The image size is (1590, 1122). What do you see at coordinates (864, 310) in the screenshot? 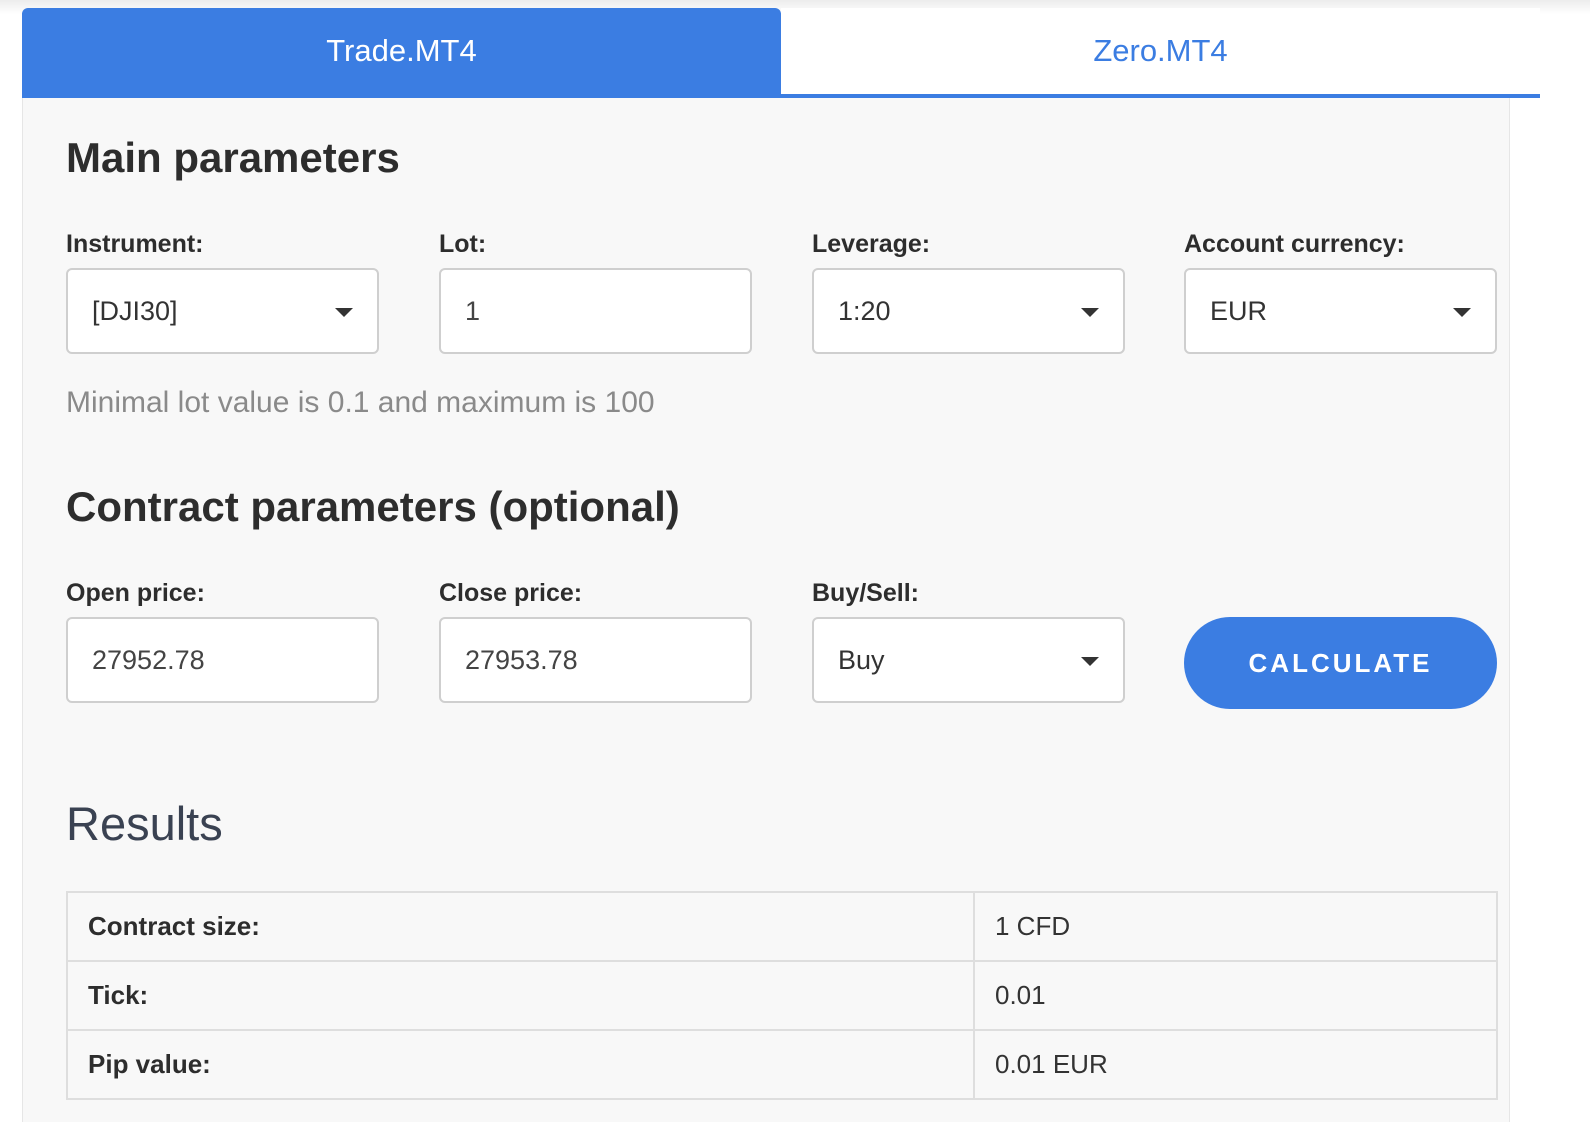
I see `leverage-value: 1:20` at bounding box center [864, 310].